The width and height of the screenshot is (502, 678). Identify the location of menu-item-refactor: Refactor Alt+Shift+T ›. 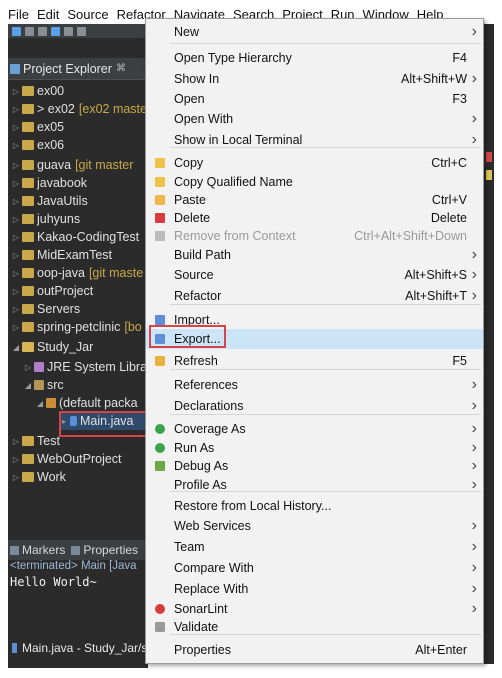
(314, 296).